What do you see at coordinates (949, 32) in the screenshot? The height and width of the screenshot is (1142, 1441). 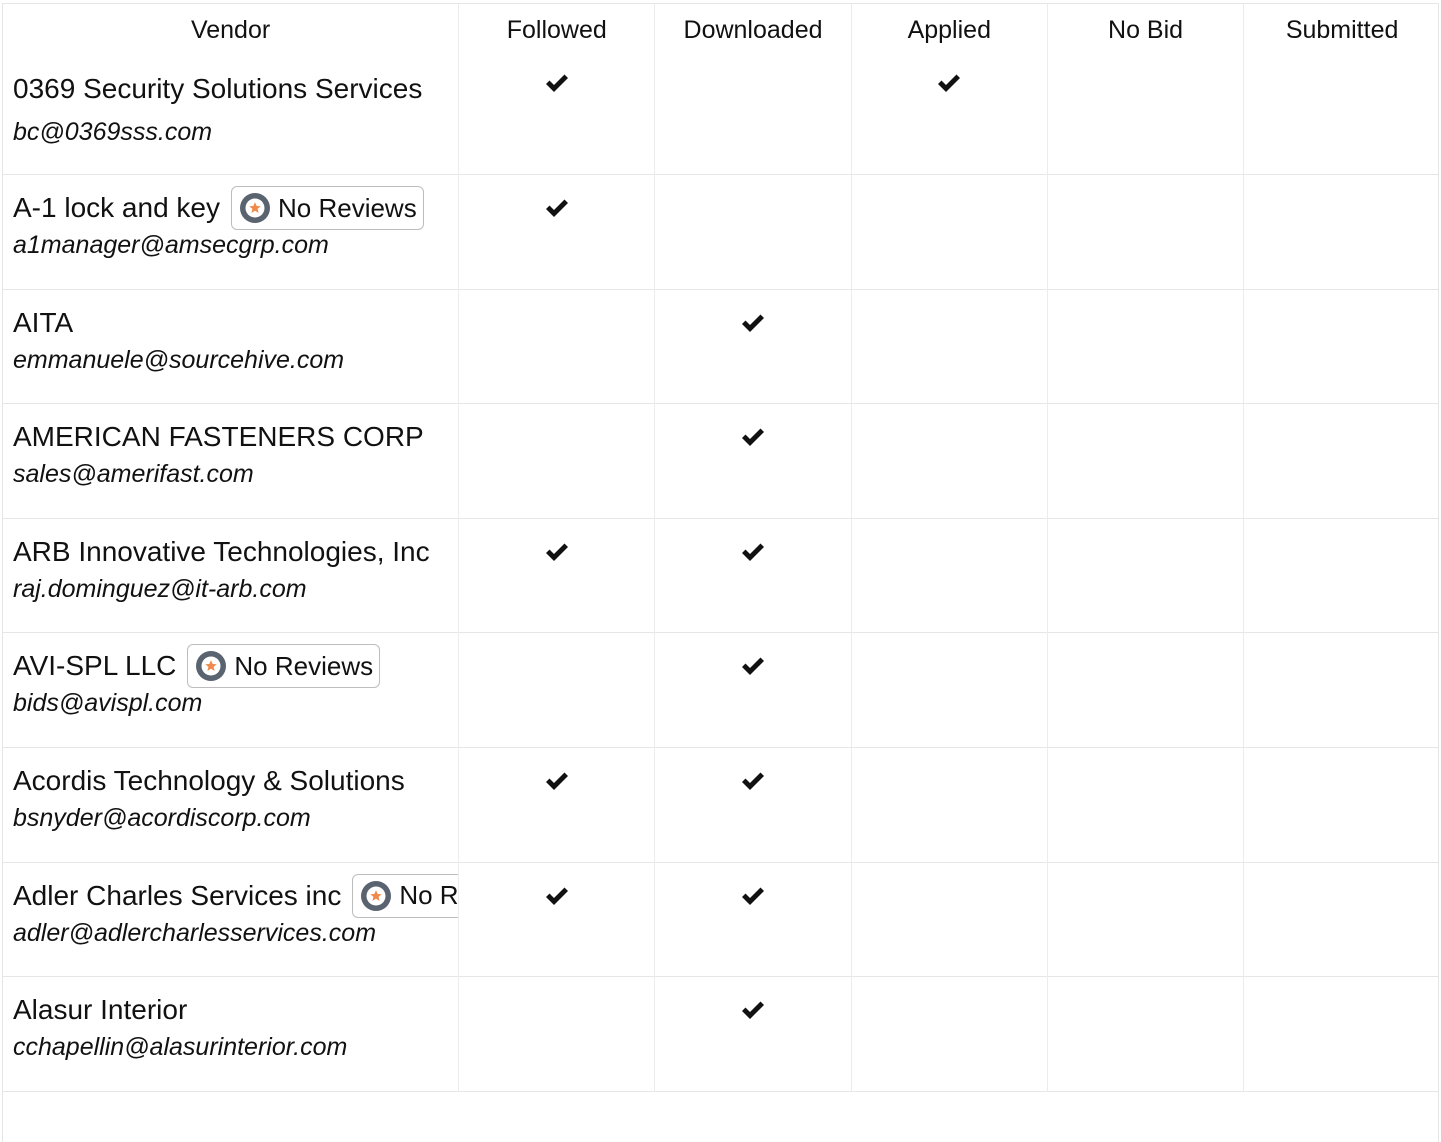 I see `column-header-applied: Applied` at bounding box center [949, 32].